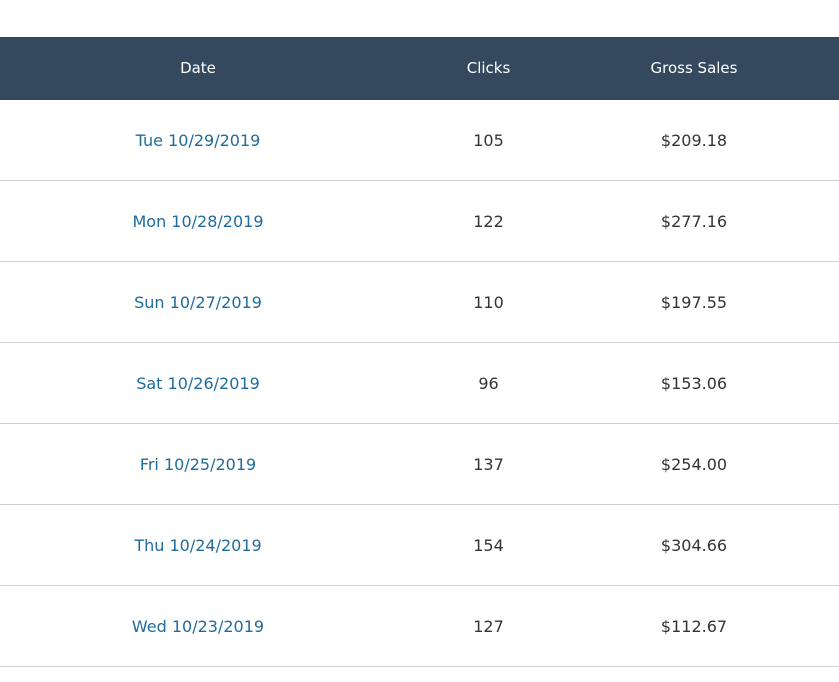  What do you see at coordinates (694, 464) in the screenshot?
I see `gross-sales-cell: $254.00` at bounding box center [694, 464].